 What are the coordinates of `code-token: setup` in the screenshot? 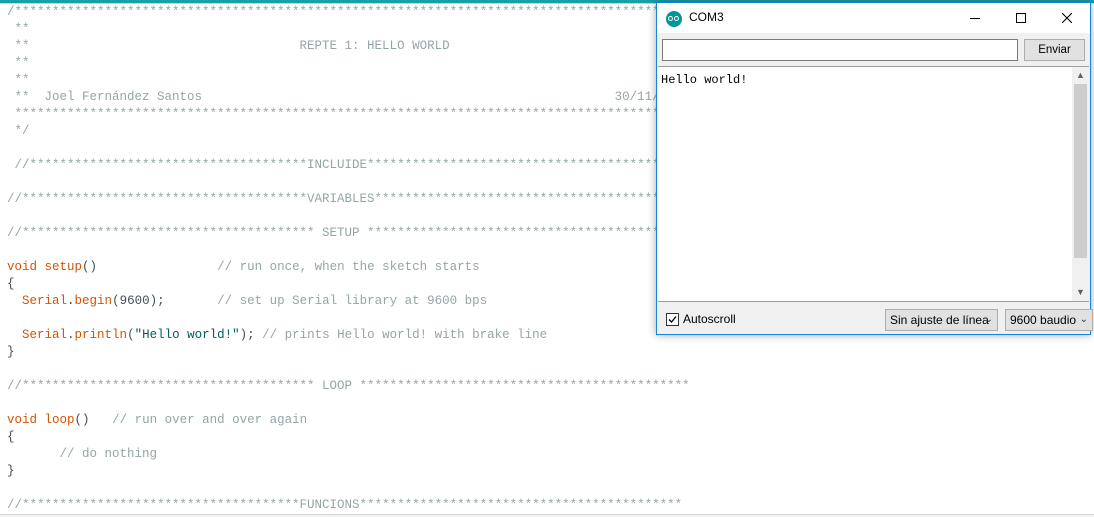 It's located at (63, 267).